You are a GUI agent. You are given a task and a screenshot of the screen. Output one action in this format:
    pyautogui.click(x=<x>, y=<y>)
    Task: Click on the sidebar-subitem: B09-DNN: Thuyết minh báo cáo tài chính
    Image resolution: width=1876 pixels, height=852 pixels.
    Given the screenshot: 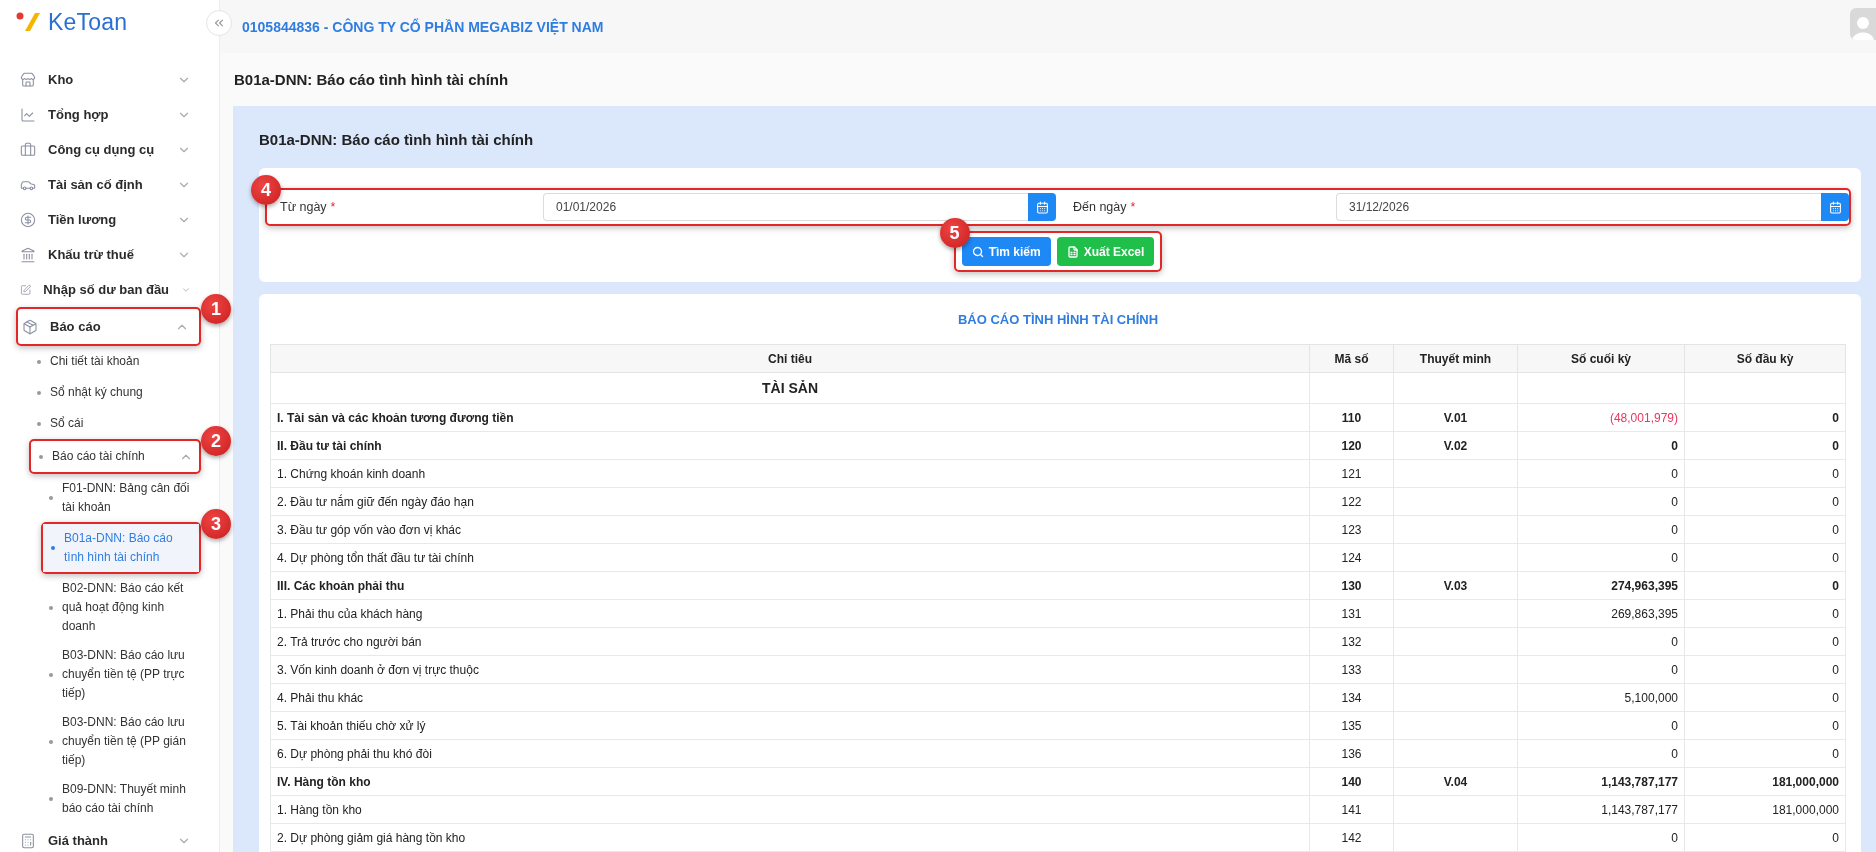 What is the action you would take?
    pyautogui.click(x=121, y=799)
    